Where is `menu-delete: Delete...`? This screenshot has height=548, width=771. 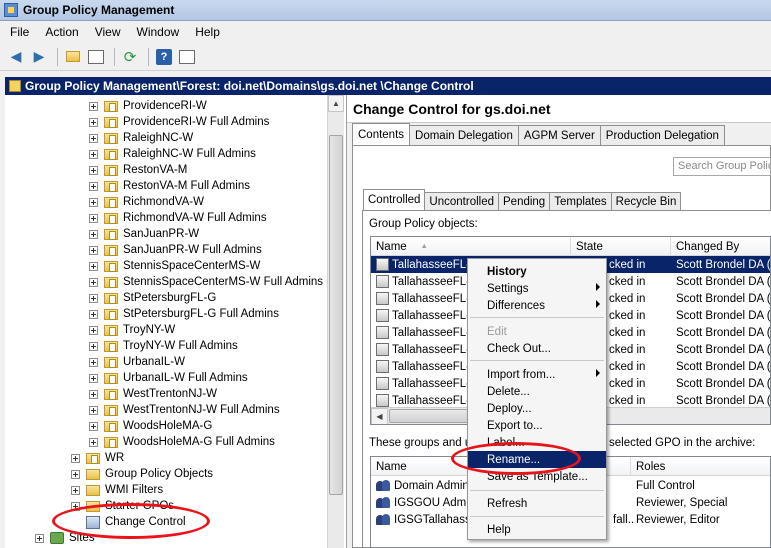
menu-delete: Delete... is located at coordinates (537, 391).